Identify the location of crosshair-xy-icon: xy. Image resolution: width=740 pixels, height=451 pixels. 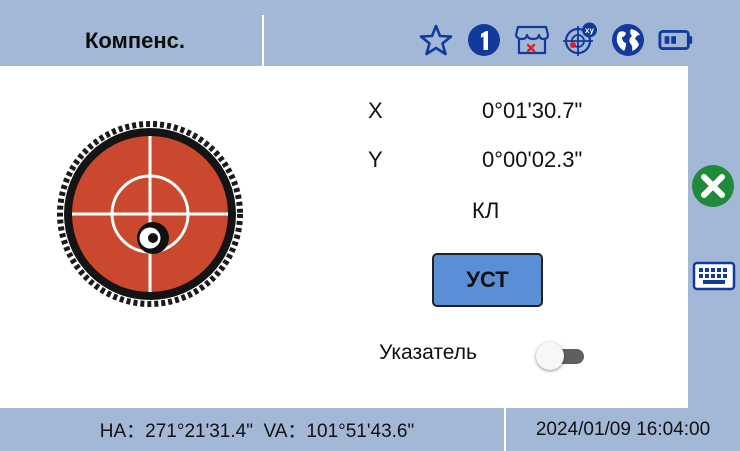
(580, 40).